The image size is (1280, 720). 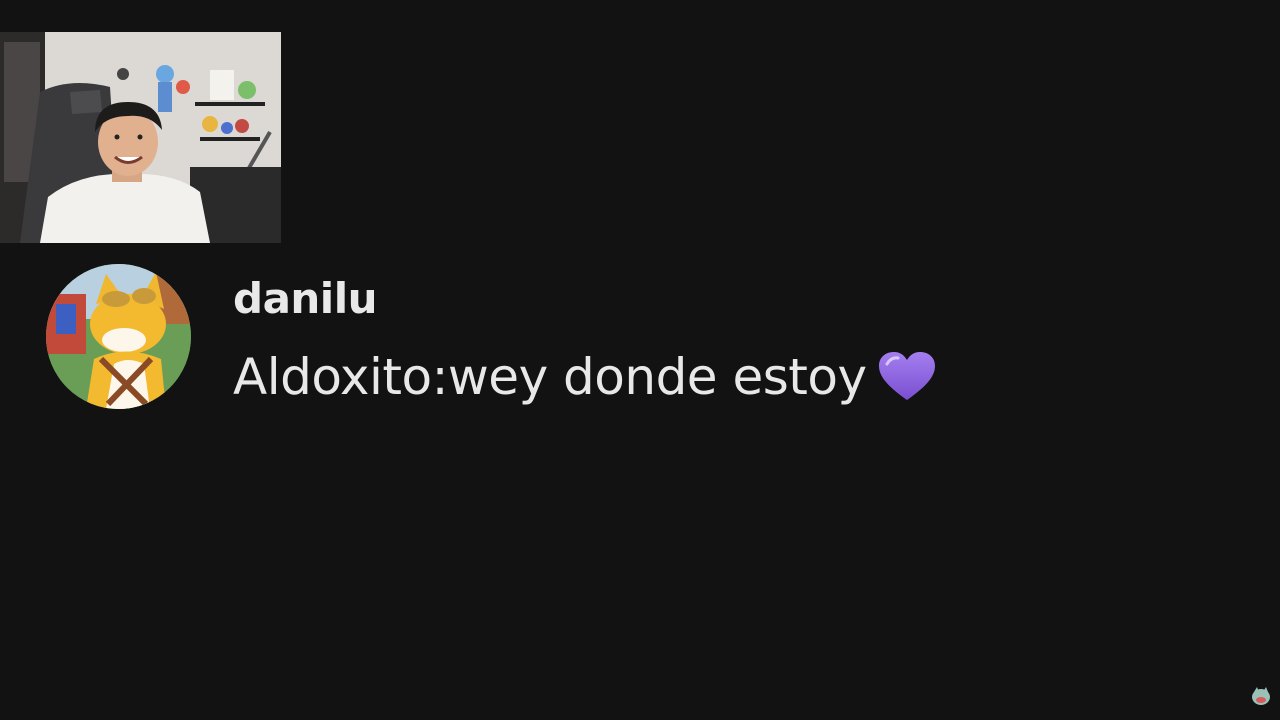 I want to click on comment-message-line: Aldoxito:wey donde estoy, so click(x=585, y=377).